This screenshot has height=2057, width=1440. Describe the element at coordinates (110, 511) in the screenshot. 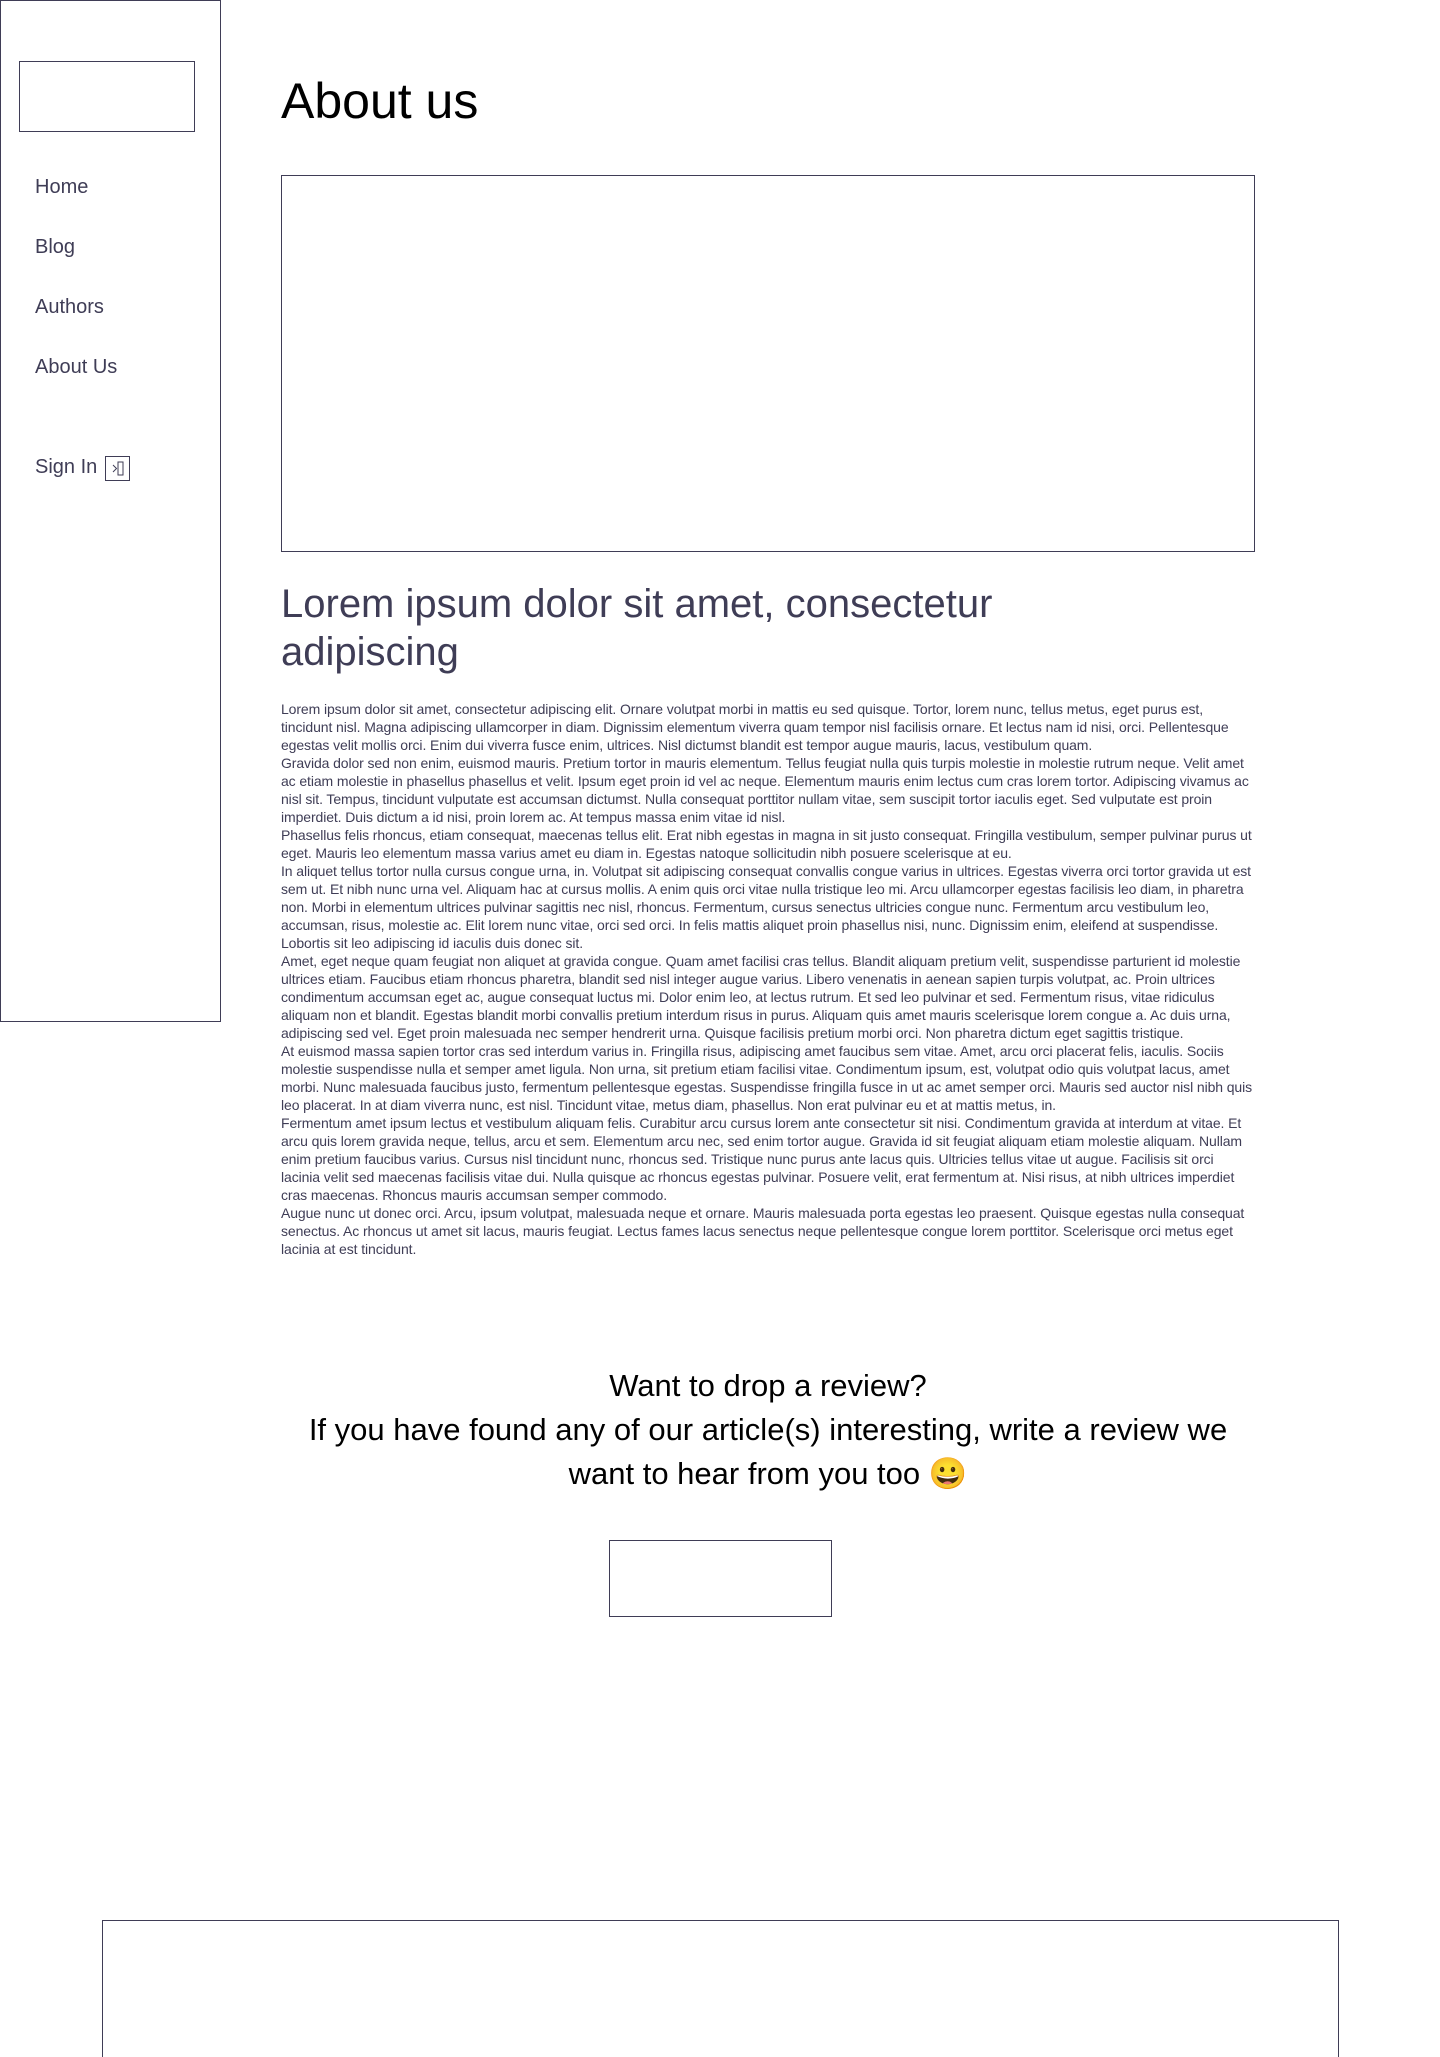

I see `sidebar: Home Blog Authors About Us Sign In` at that location.